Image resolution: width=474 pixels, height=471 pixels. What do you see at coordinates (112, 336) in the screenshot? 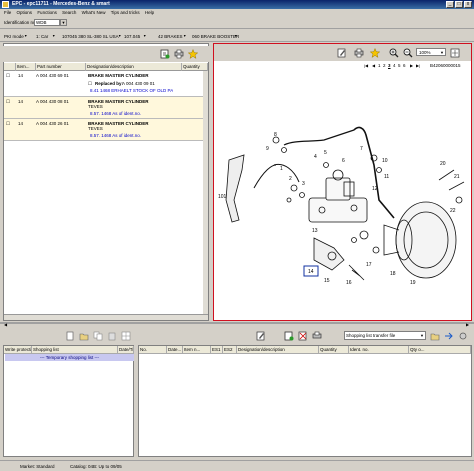
I see `delete-icon` at bounding box center [112, 336].